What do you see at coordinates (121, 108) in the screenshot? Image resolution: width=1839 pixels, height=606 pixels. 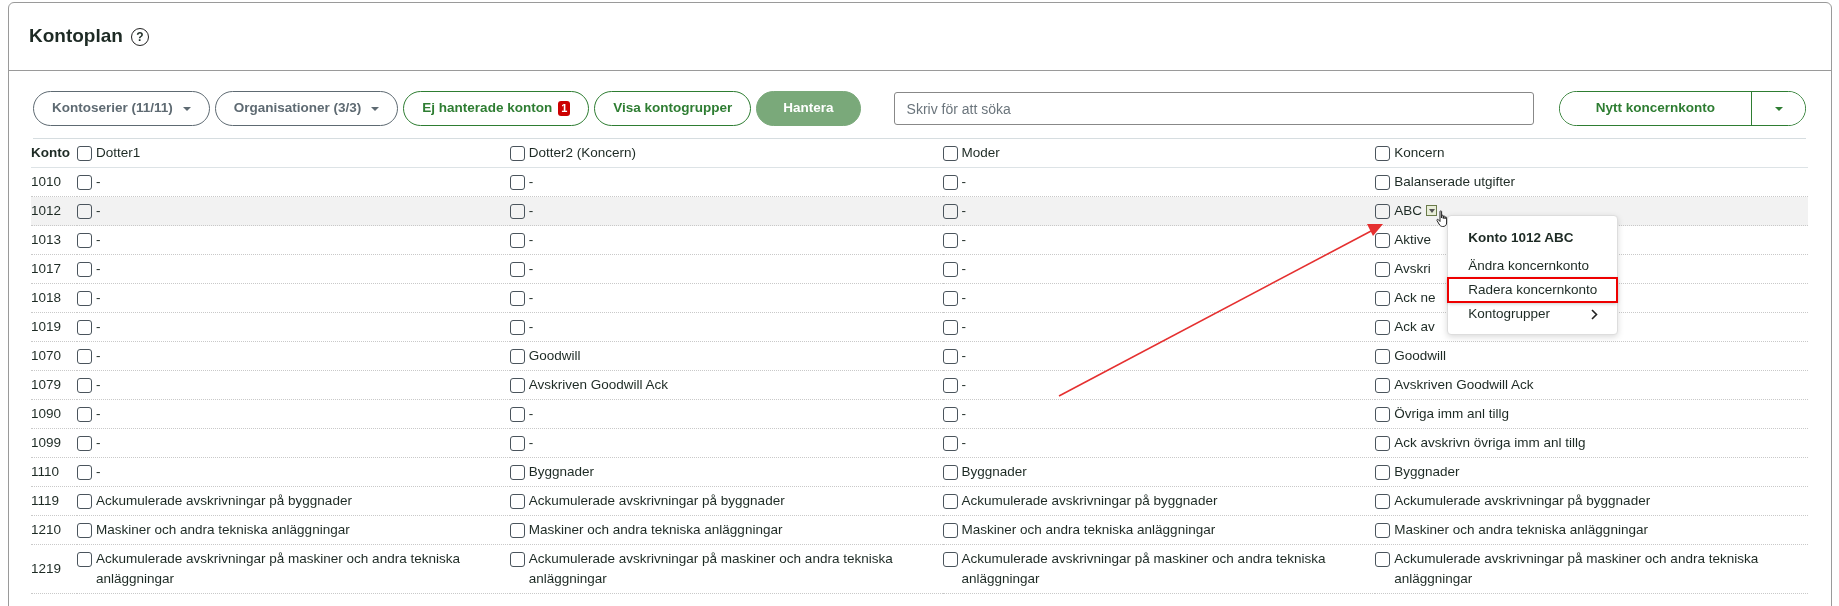 I see `filter-dropdown: Kontoserier (11/11)` at bounding box center [121, 108].